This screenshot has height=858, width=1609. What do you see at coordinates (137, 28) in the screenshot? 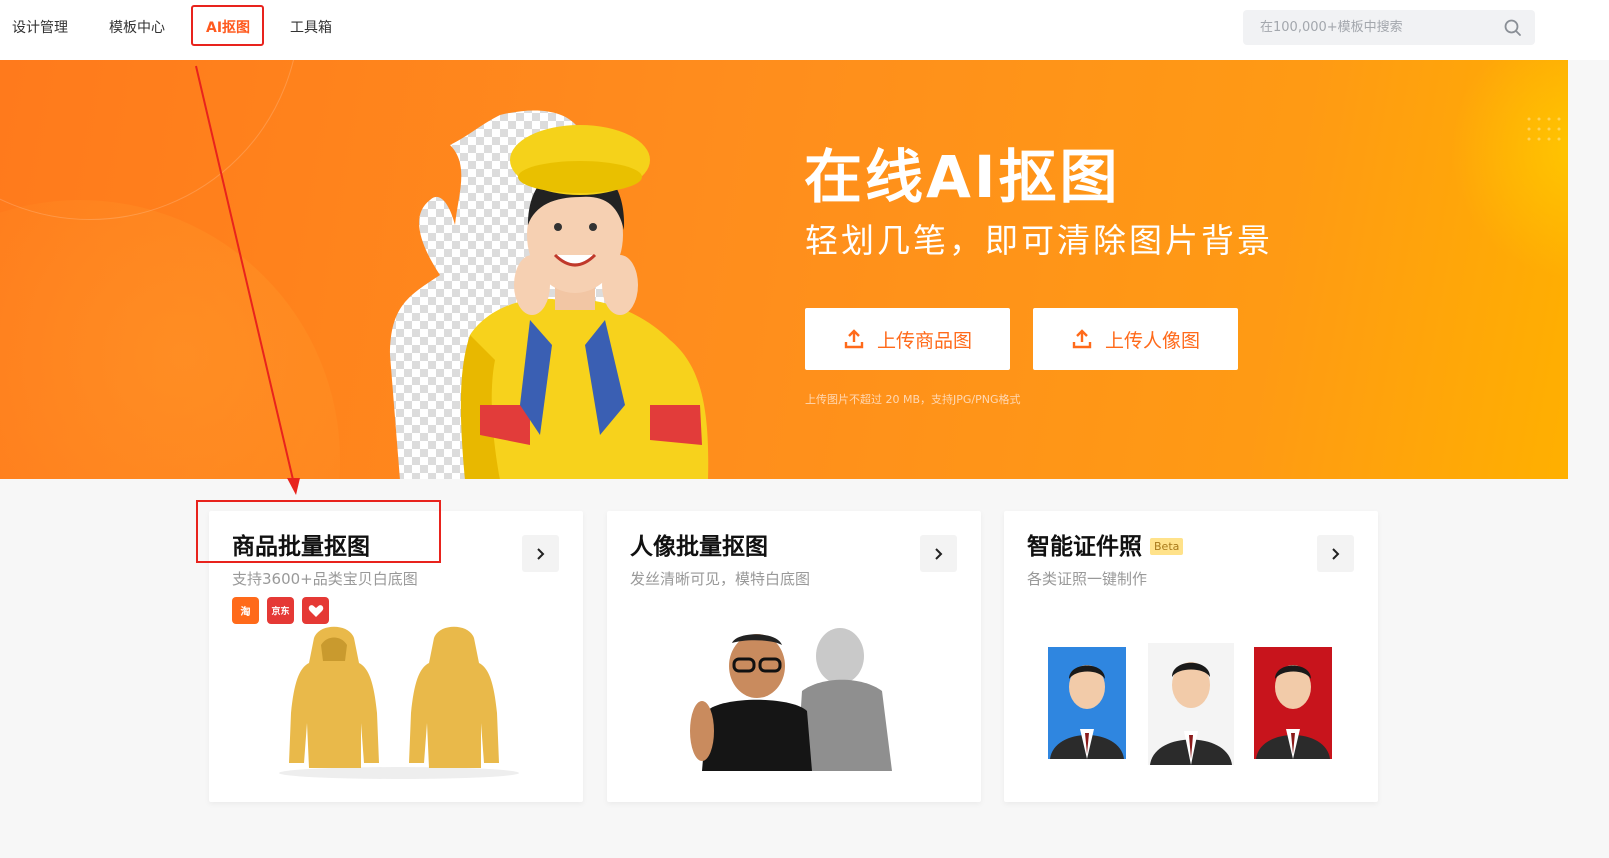
I see `nav-template-center: 模板中心` at bounding box center [137, 28].